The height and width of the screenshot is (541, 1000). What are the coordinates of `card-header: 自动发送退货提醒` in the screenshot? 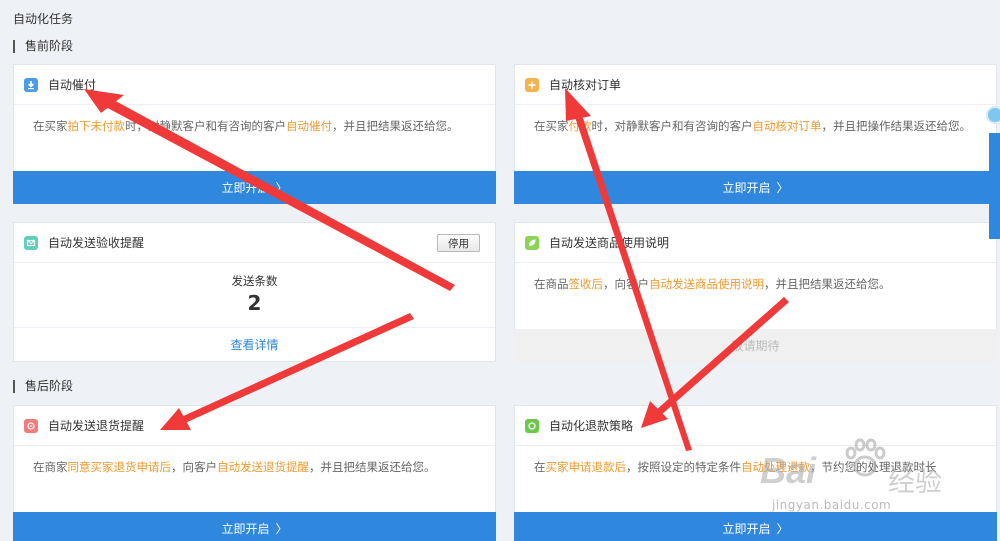 It's located at (254, 426).